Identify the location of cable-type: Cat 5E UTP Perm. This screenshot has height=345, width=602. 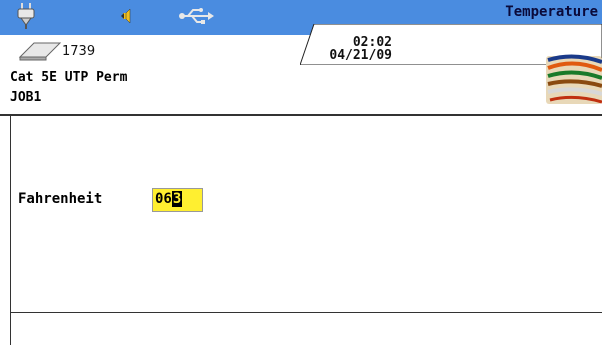
(69, 77).